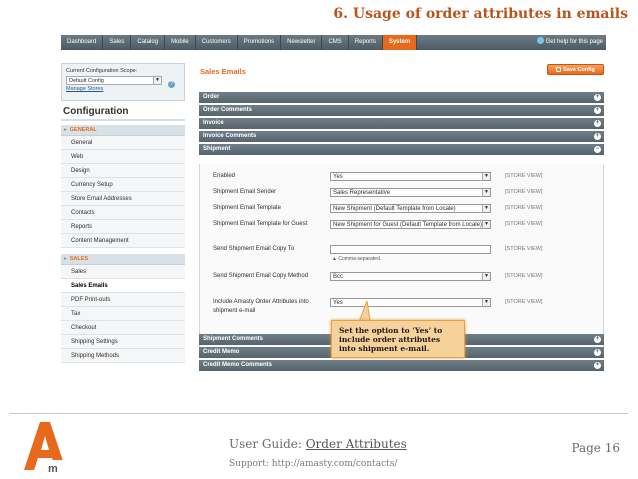 Image resolution: width=638 pixels, height=479 pixels. I want to click on main-title: Sales Emails, so click(223, 71).